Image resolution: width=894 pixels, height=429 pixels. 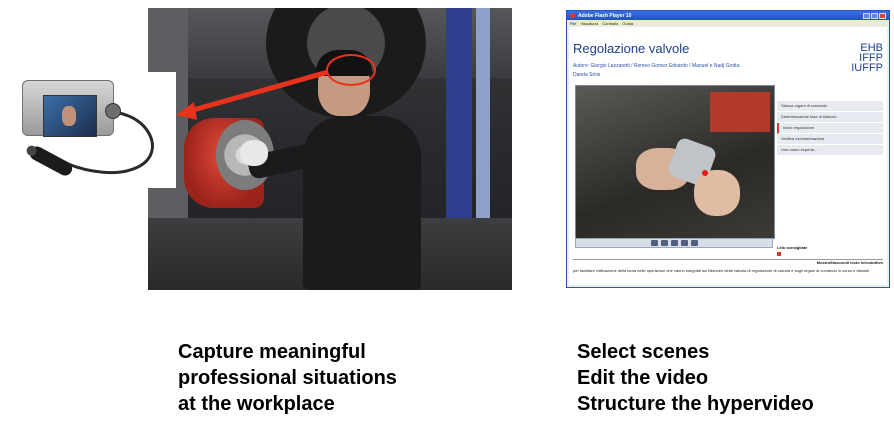 I want to click on right-caption-line-1: Select scenes, so click(x=643, y=352).